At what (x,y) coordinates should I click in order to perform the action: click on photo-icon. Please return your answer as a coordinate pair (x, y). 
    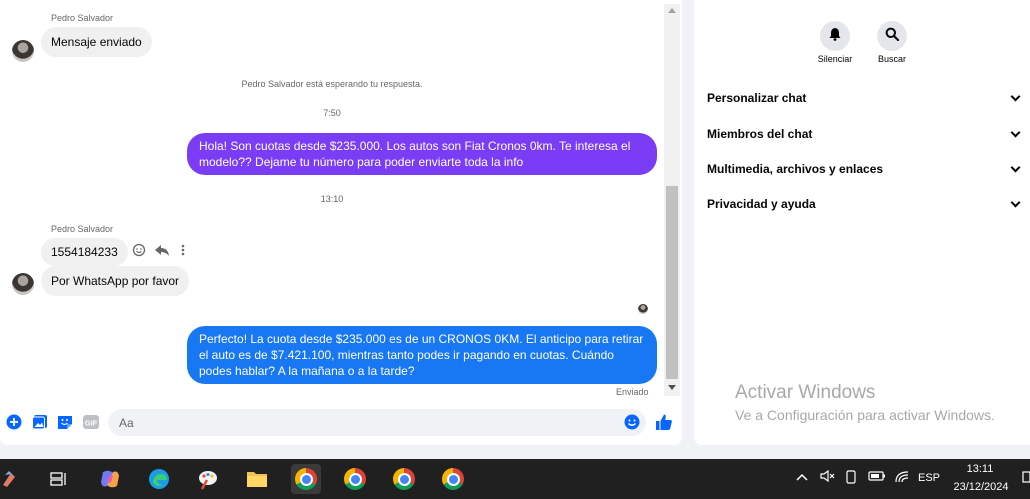
    Looking at the image, I should click on (40, 422).